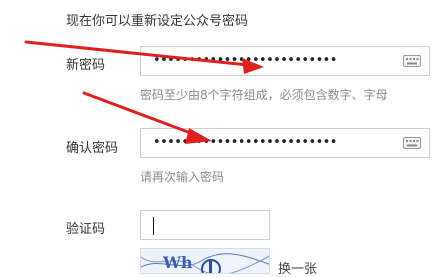 This screenshot has width=434, height=277. I want to click on captcha-noise, so click(205, 263).